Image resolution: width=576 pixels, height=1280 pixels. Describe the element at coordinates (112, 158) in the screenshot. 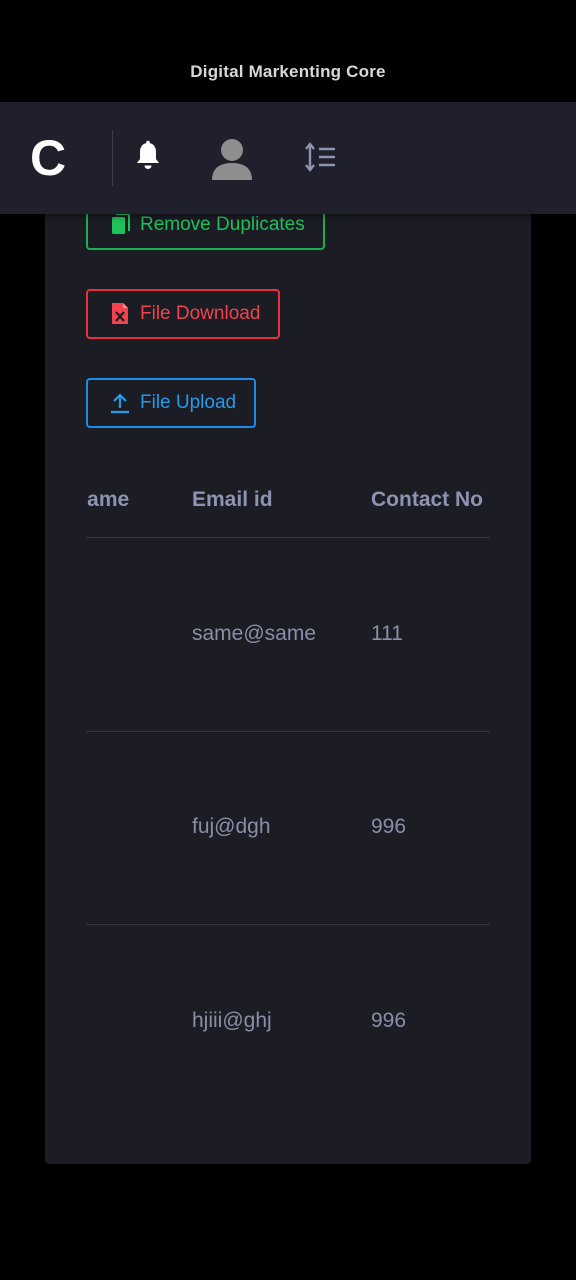

I see `topbar-divider` at that location.